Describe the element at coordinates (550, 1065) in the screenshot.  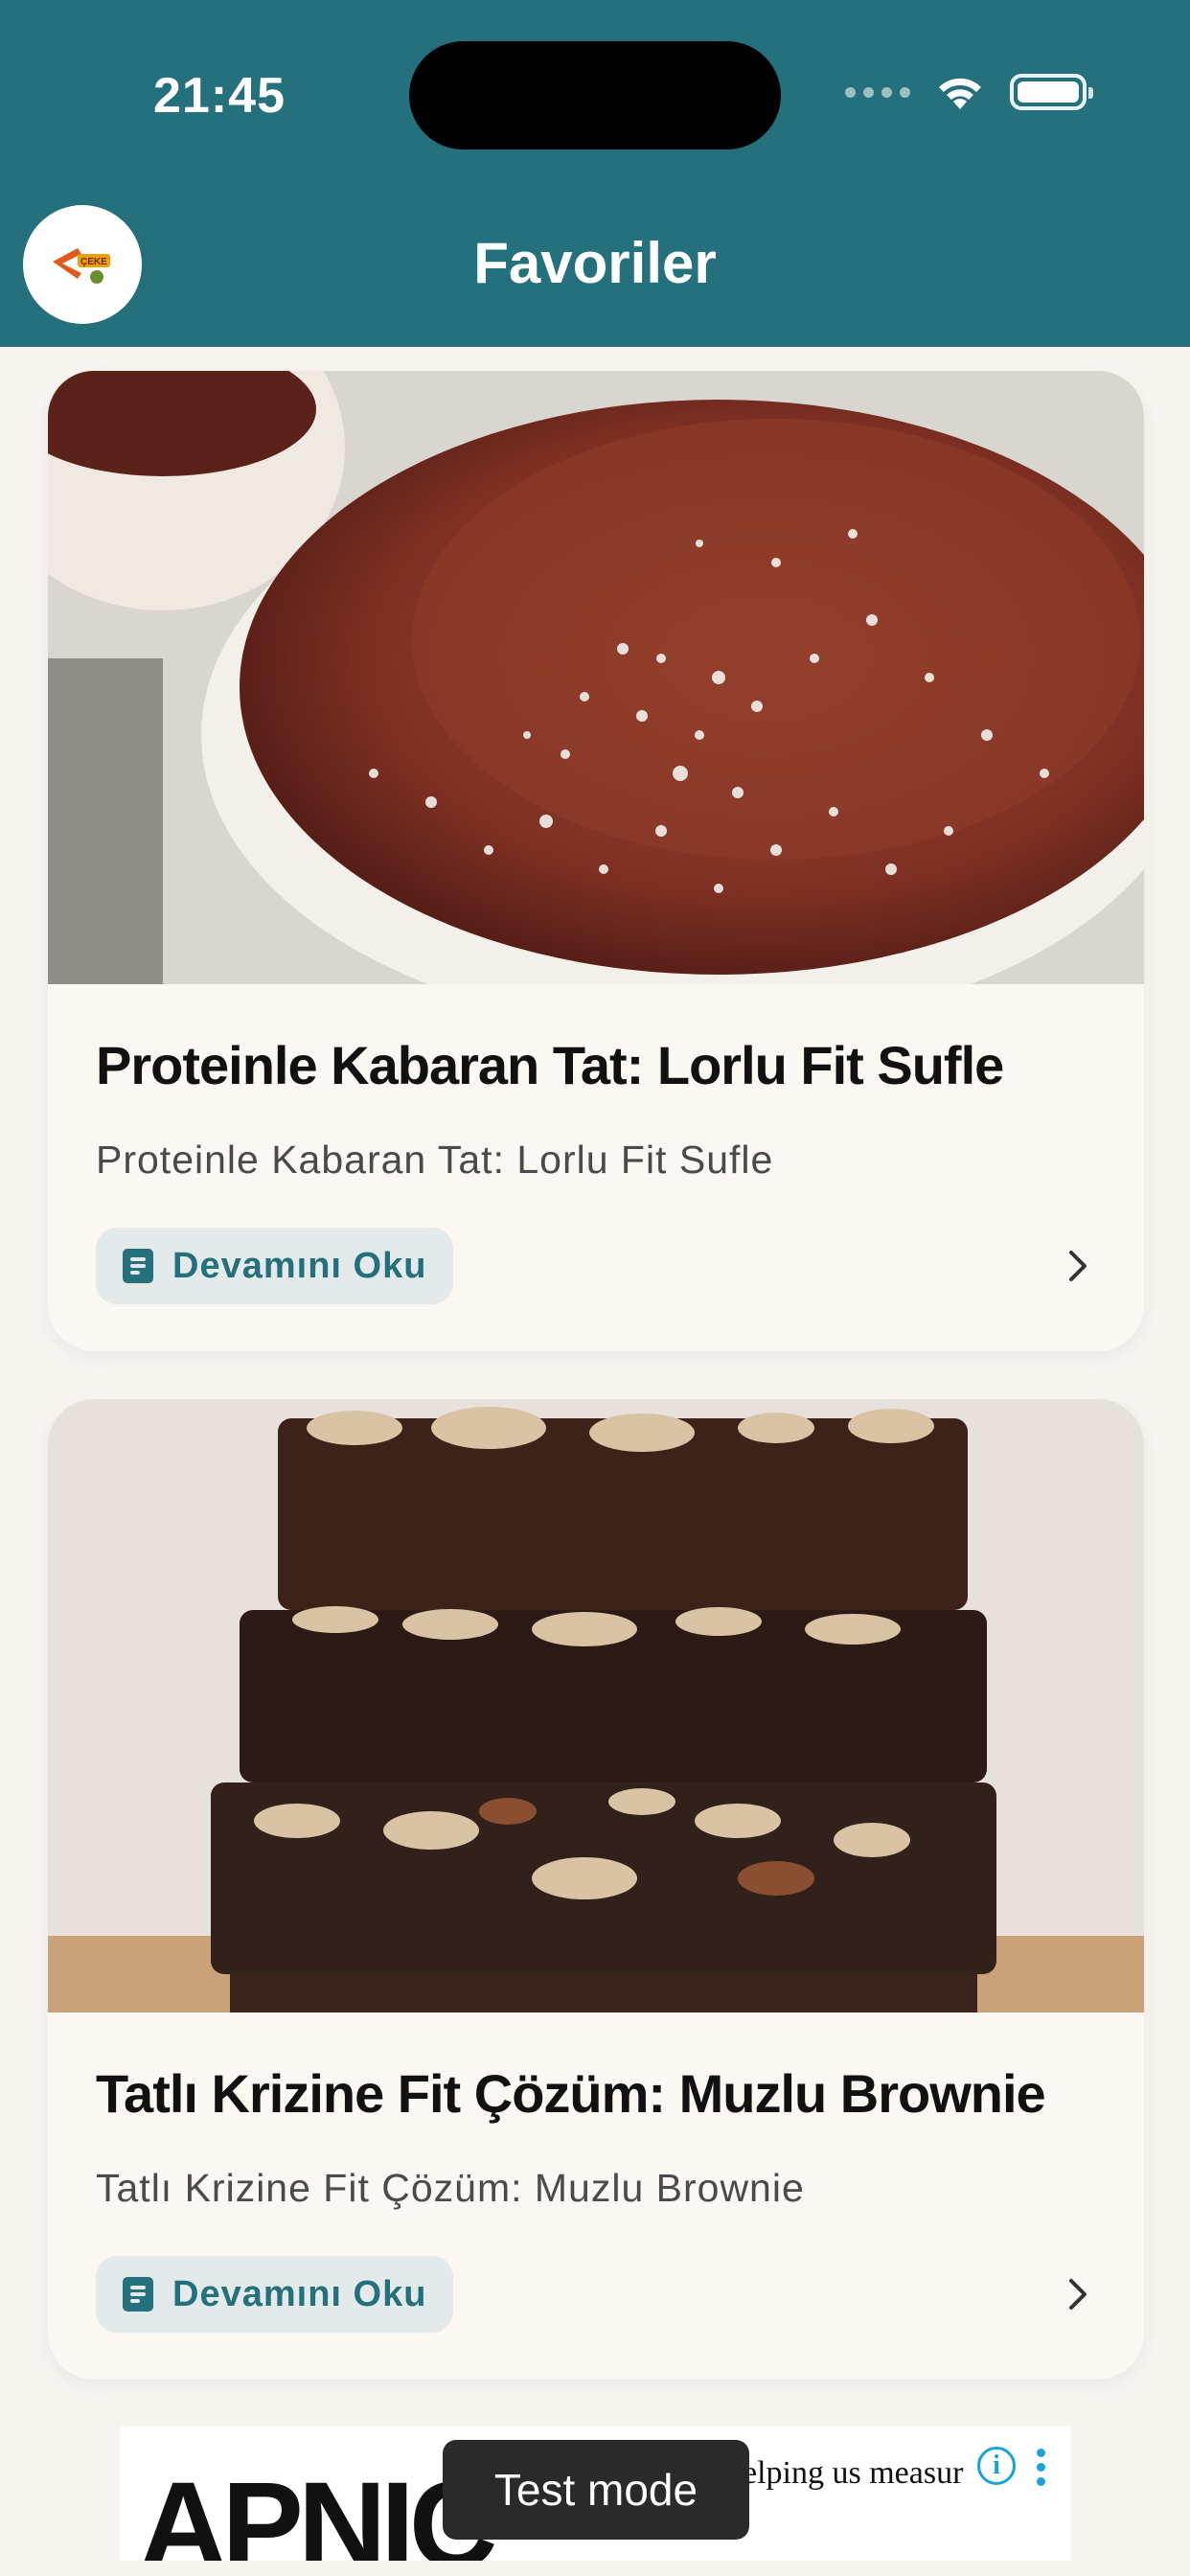
I see `recipe-title: Proteinle Kabaran Tat: Lorlu Fit Sufle` at that location.